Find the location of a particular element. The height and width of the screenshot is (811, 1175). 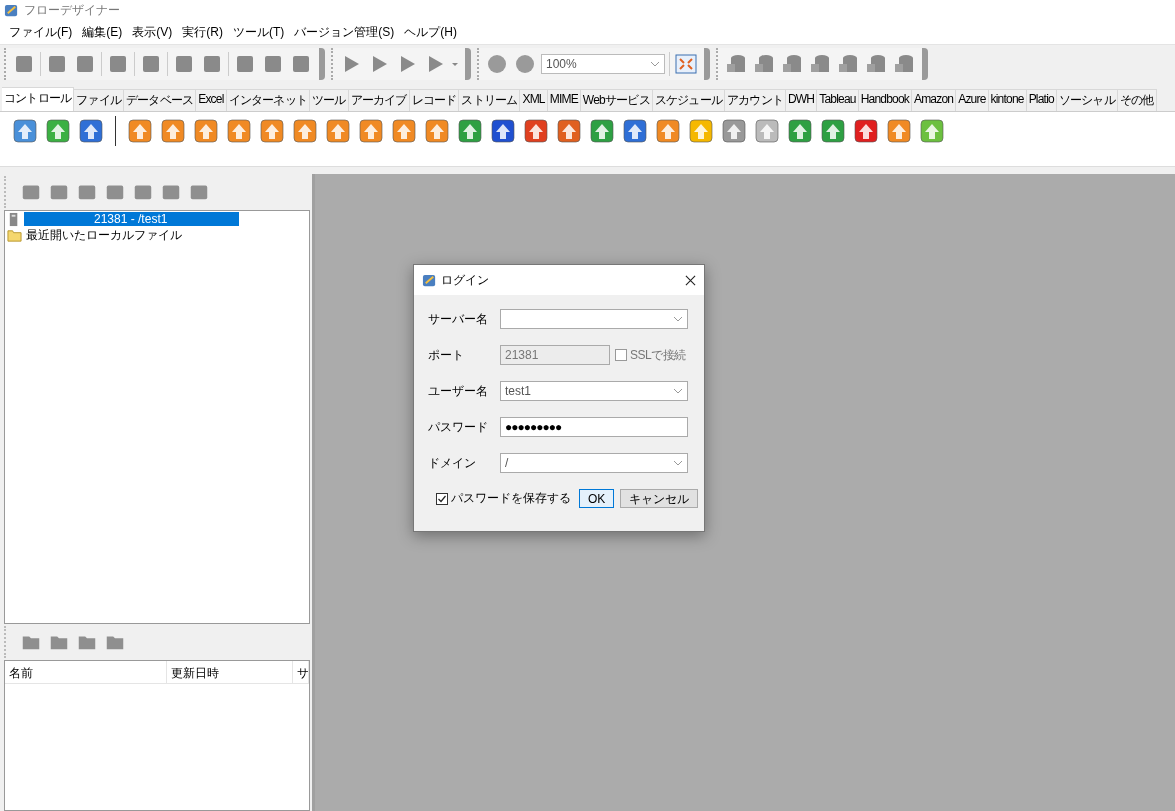

fit-screen-icon is located at coordinates (686, 64).